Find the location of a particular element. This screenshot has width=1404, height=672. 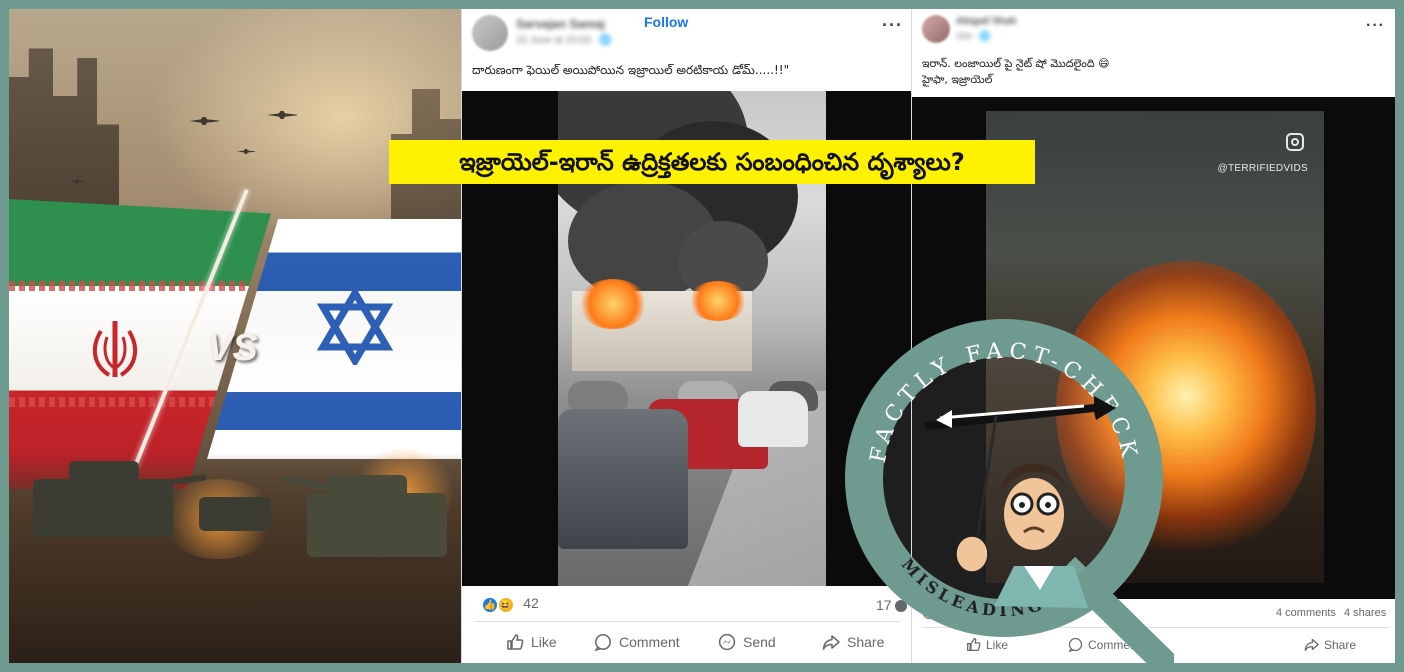

star-of-david-icon is located at coordinates (355, 327).